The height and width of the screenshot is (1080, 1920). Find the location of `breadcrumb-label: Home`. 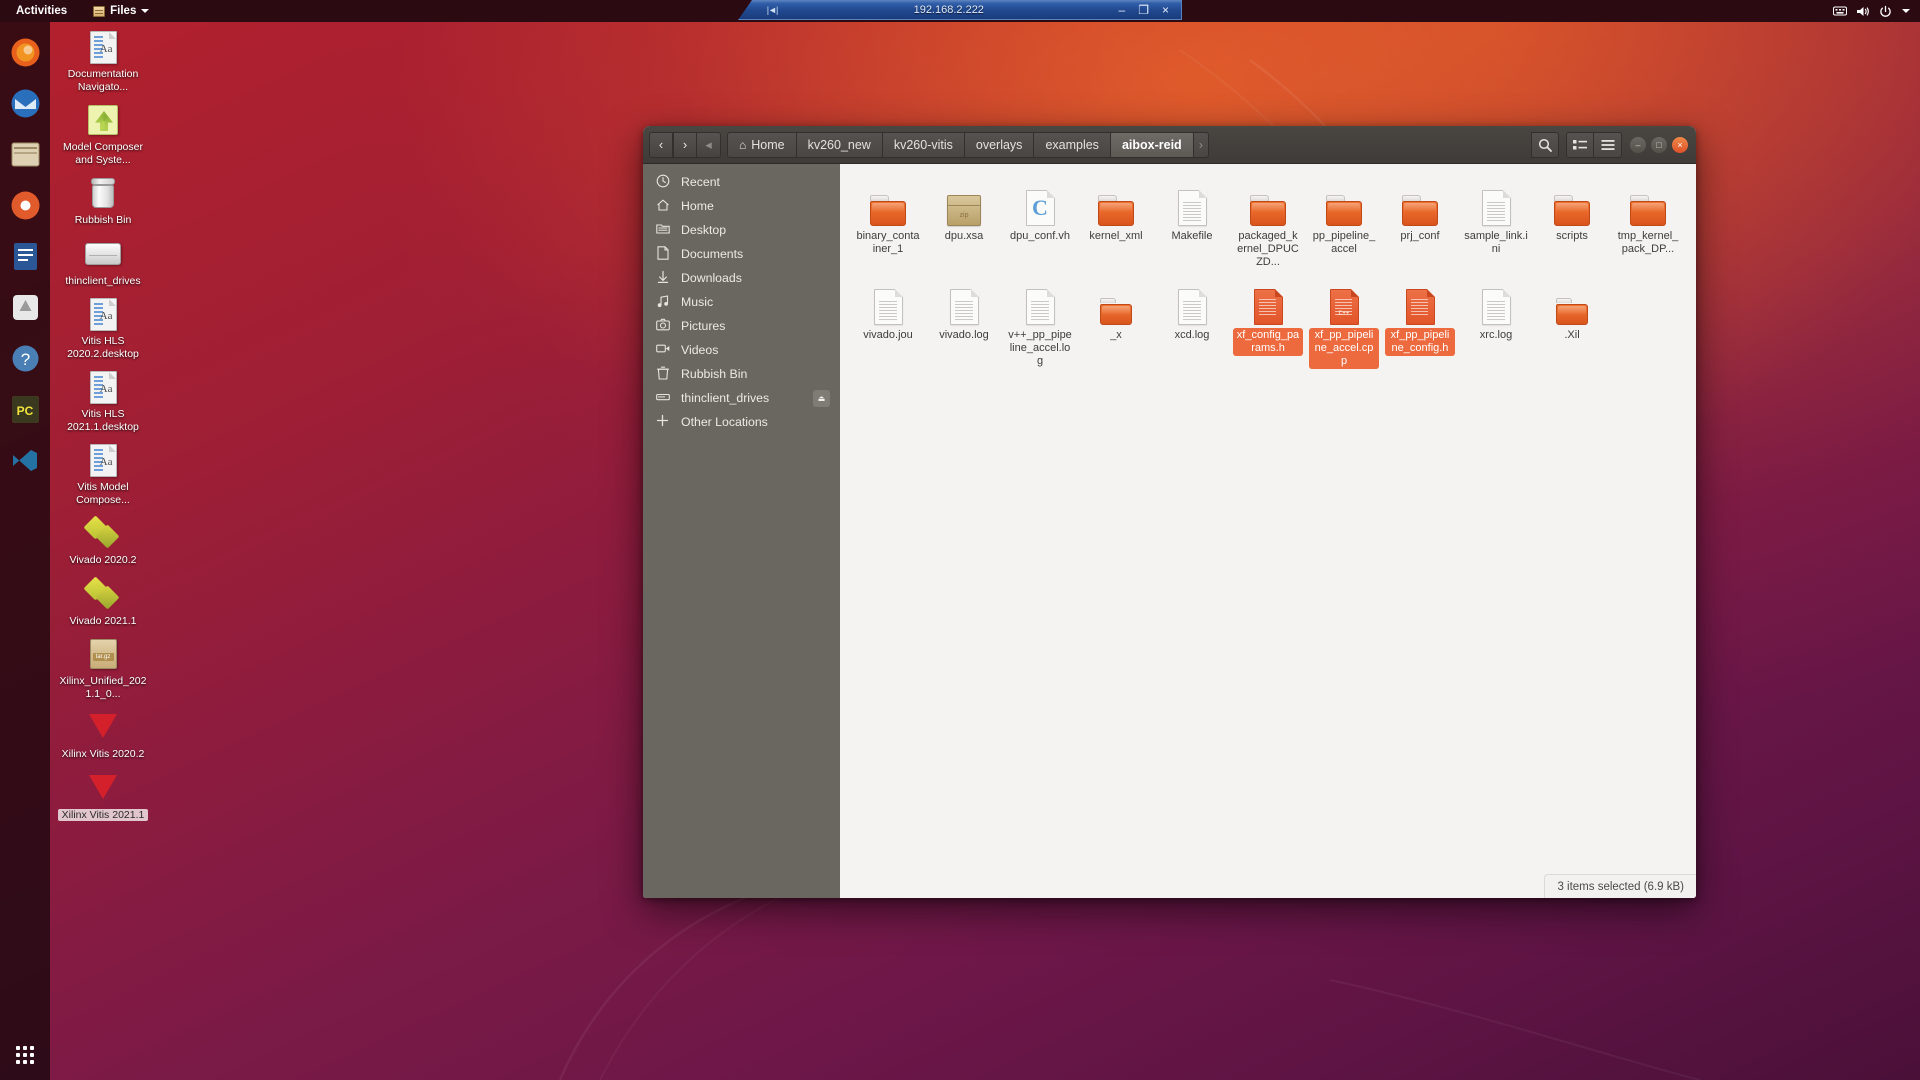

breadcrumb-label: Home is located at coordinates (768, 144).